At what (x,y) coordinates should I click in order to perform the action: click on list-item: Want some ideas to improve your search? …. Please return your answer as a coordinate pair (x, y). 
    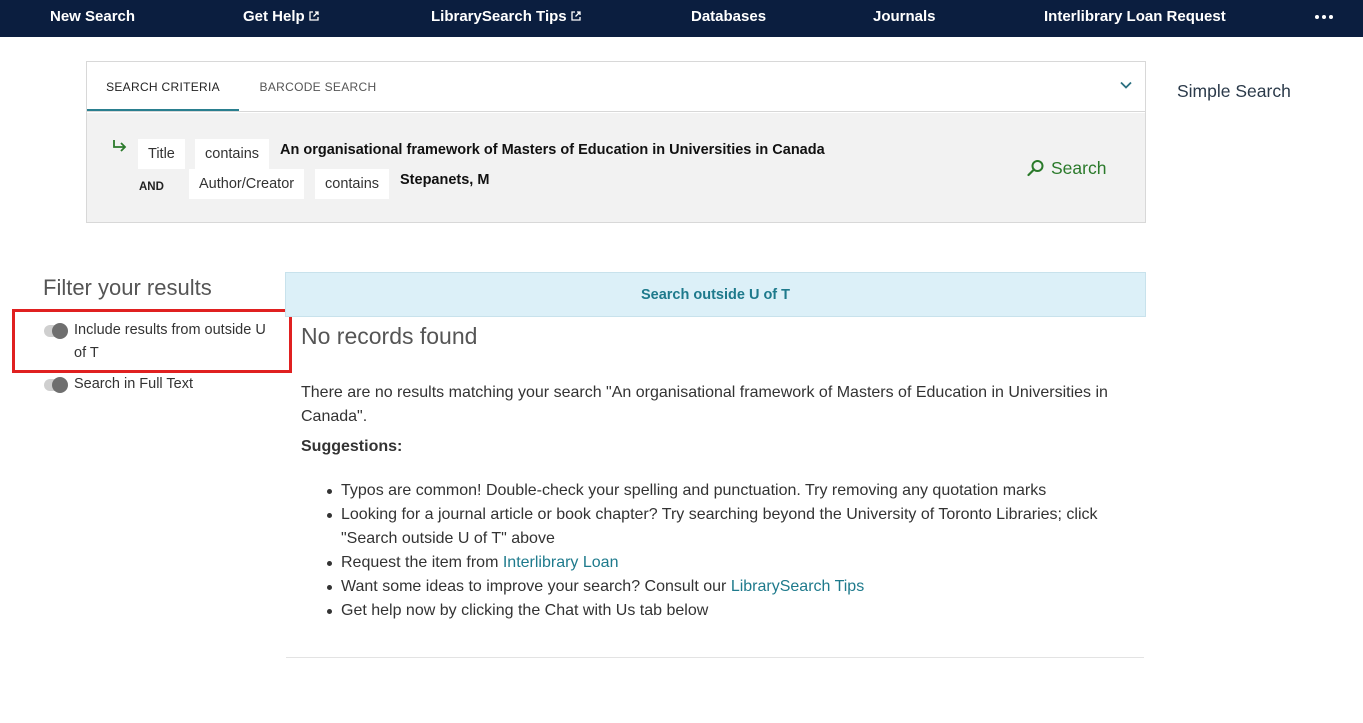
    Looking at the image, I should click on (734, 587).